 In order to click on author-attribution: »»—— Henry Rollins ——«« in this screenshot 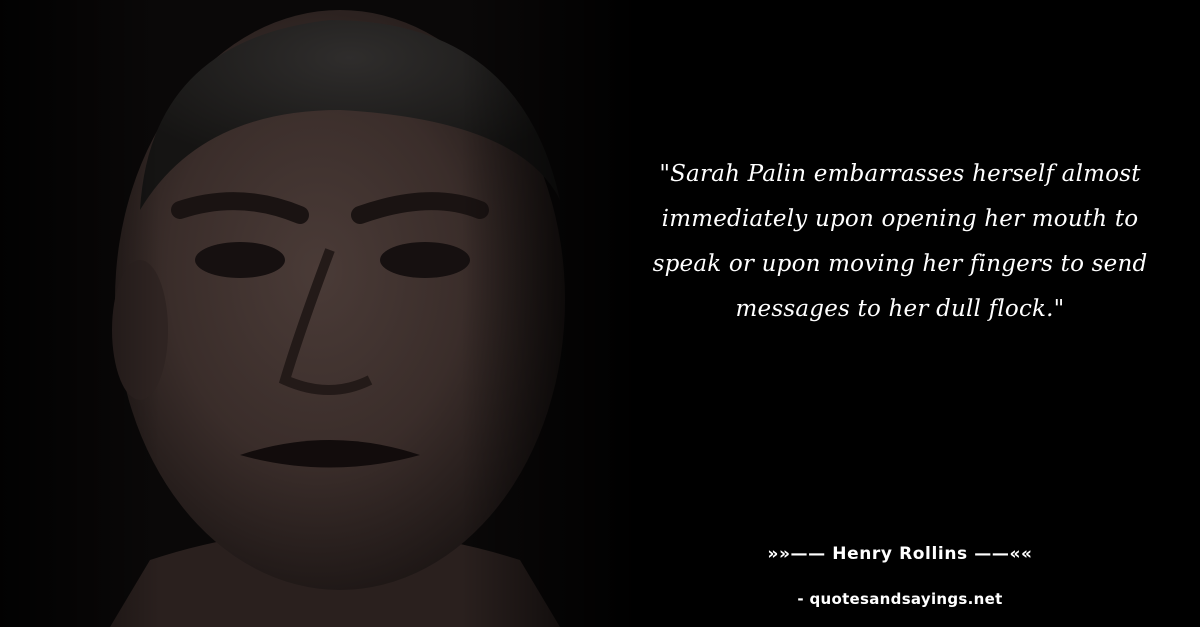, I will do `click(900, 554)`.